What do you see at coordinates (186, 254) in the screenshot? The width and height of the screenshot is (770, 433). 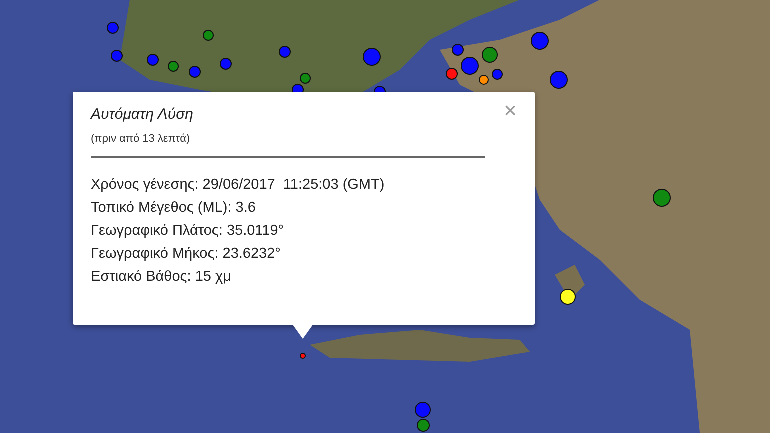 I see `detail-line: Γεωγραφικό Μήκος: 23.6232°` at bounding box center [186, 254].